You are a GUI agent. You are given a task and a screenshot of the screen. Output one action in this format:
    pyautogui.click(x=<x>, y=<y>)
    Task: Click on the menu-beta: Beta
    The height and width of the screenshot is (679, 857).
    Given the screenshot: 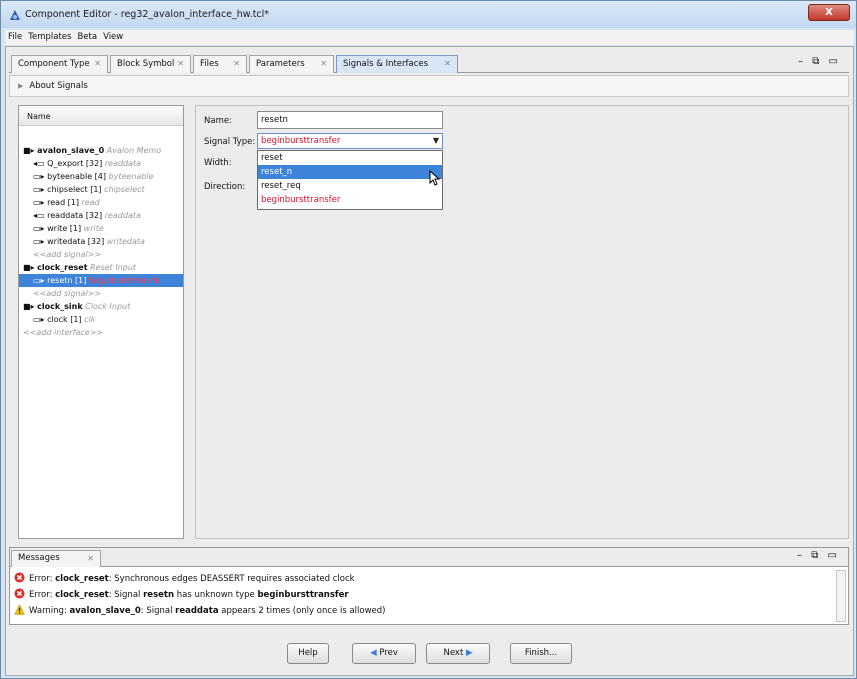 What is the action you would take?
    pyautogui.click(x=87, y=37)
    